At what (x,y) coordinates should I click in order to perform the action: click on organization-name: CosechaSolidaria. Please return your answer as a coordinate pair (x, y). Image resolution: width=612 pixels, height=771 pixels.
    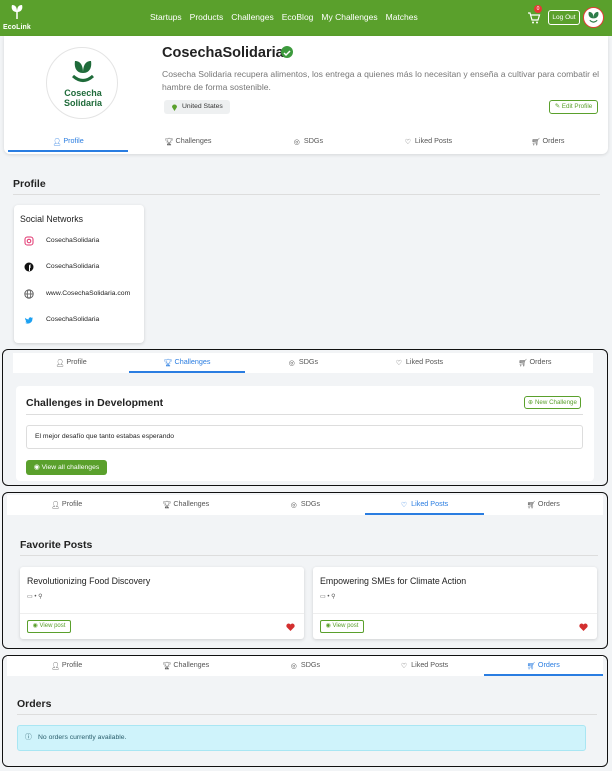
    Looking at the image, I should click on (223, 53).